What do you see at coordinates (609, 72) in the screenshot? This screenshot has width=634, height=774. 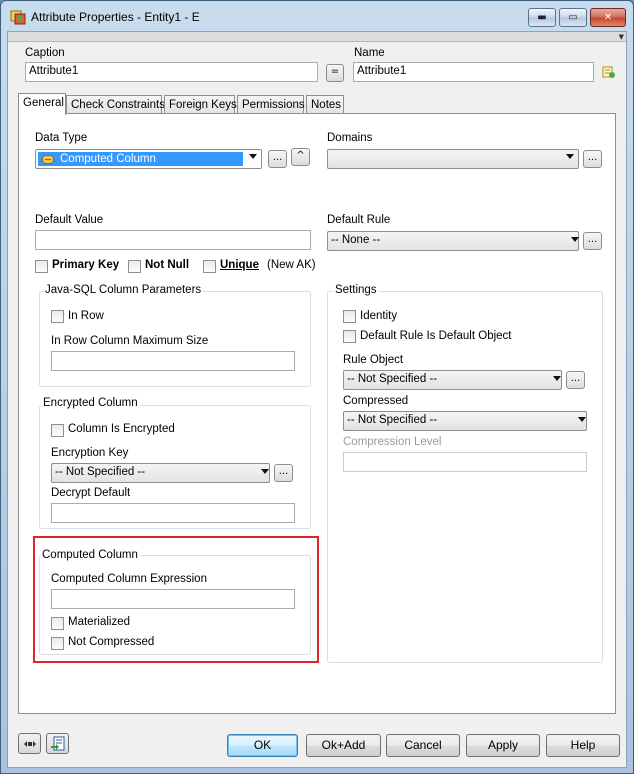 I see `name-mapping-icon` at bounding box center [609, 72].